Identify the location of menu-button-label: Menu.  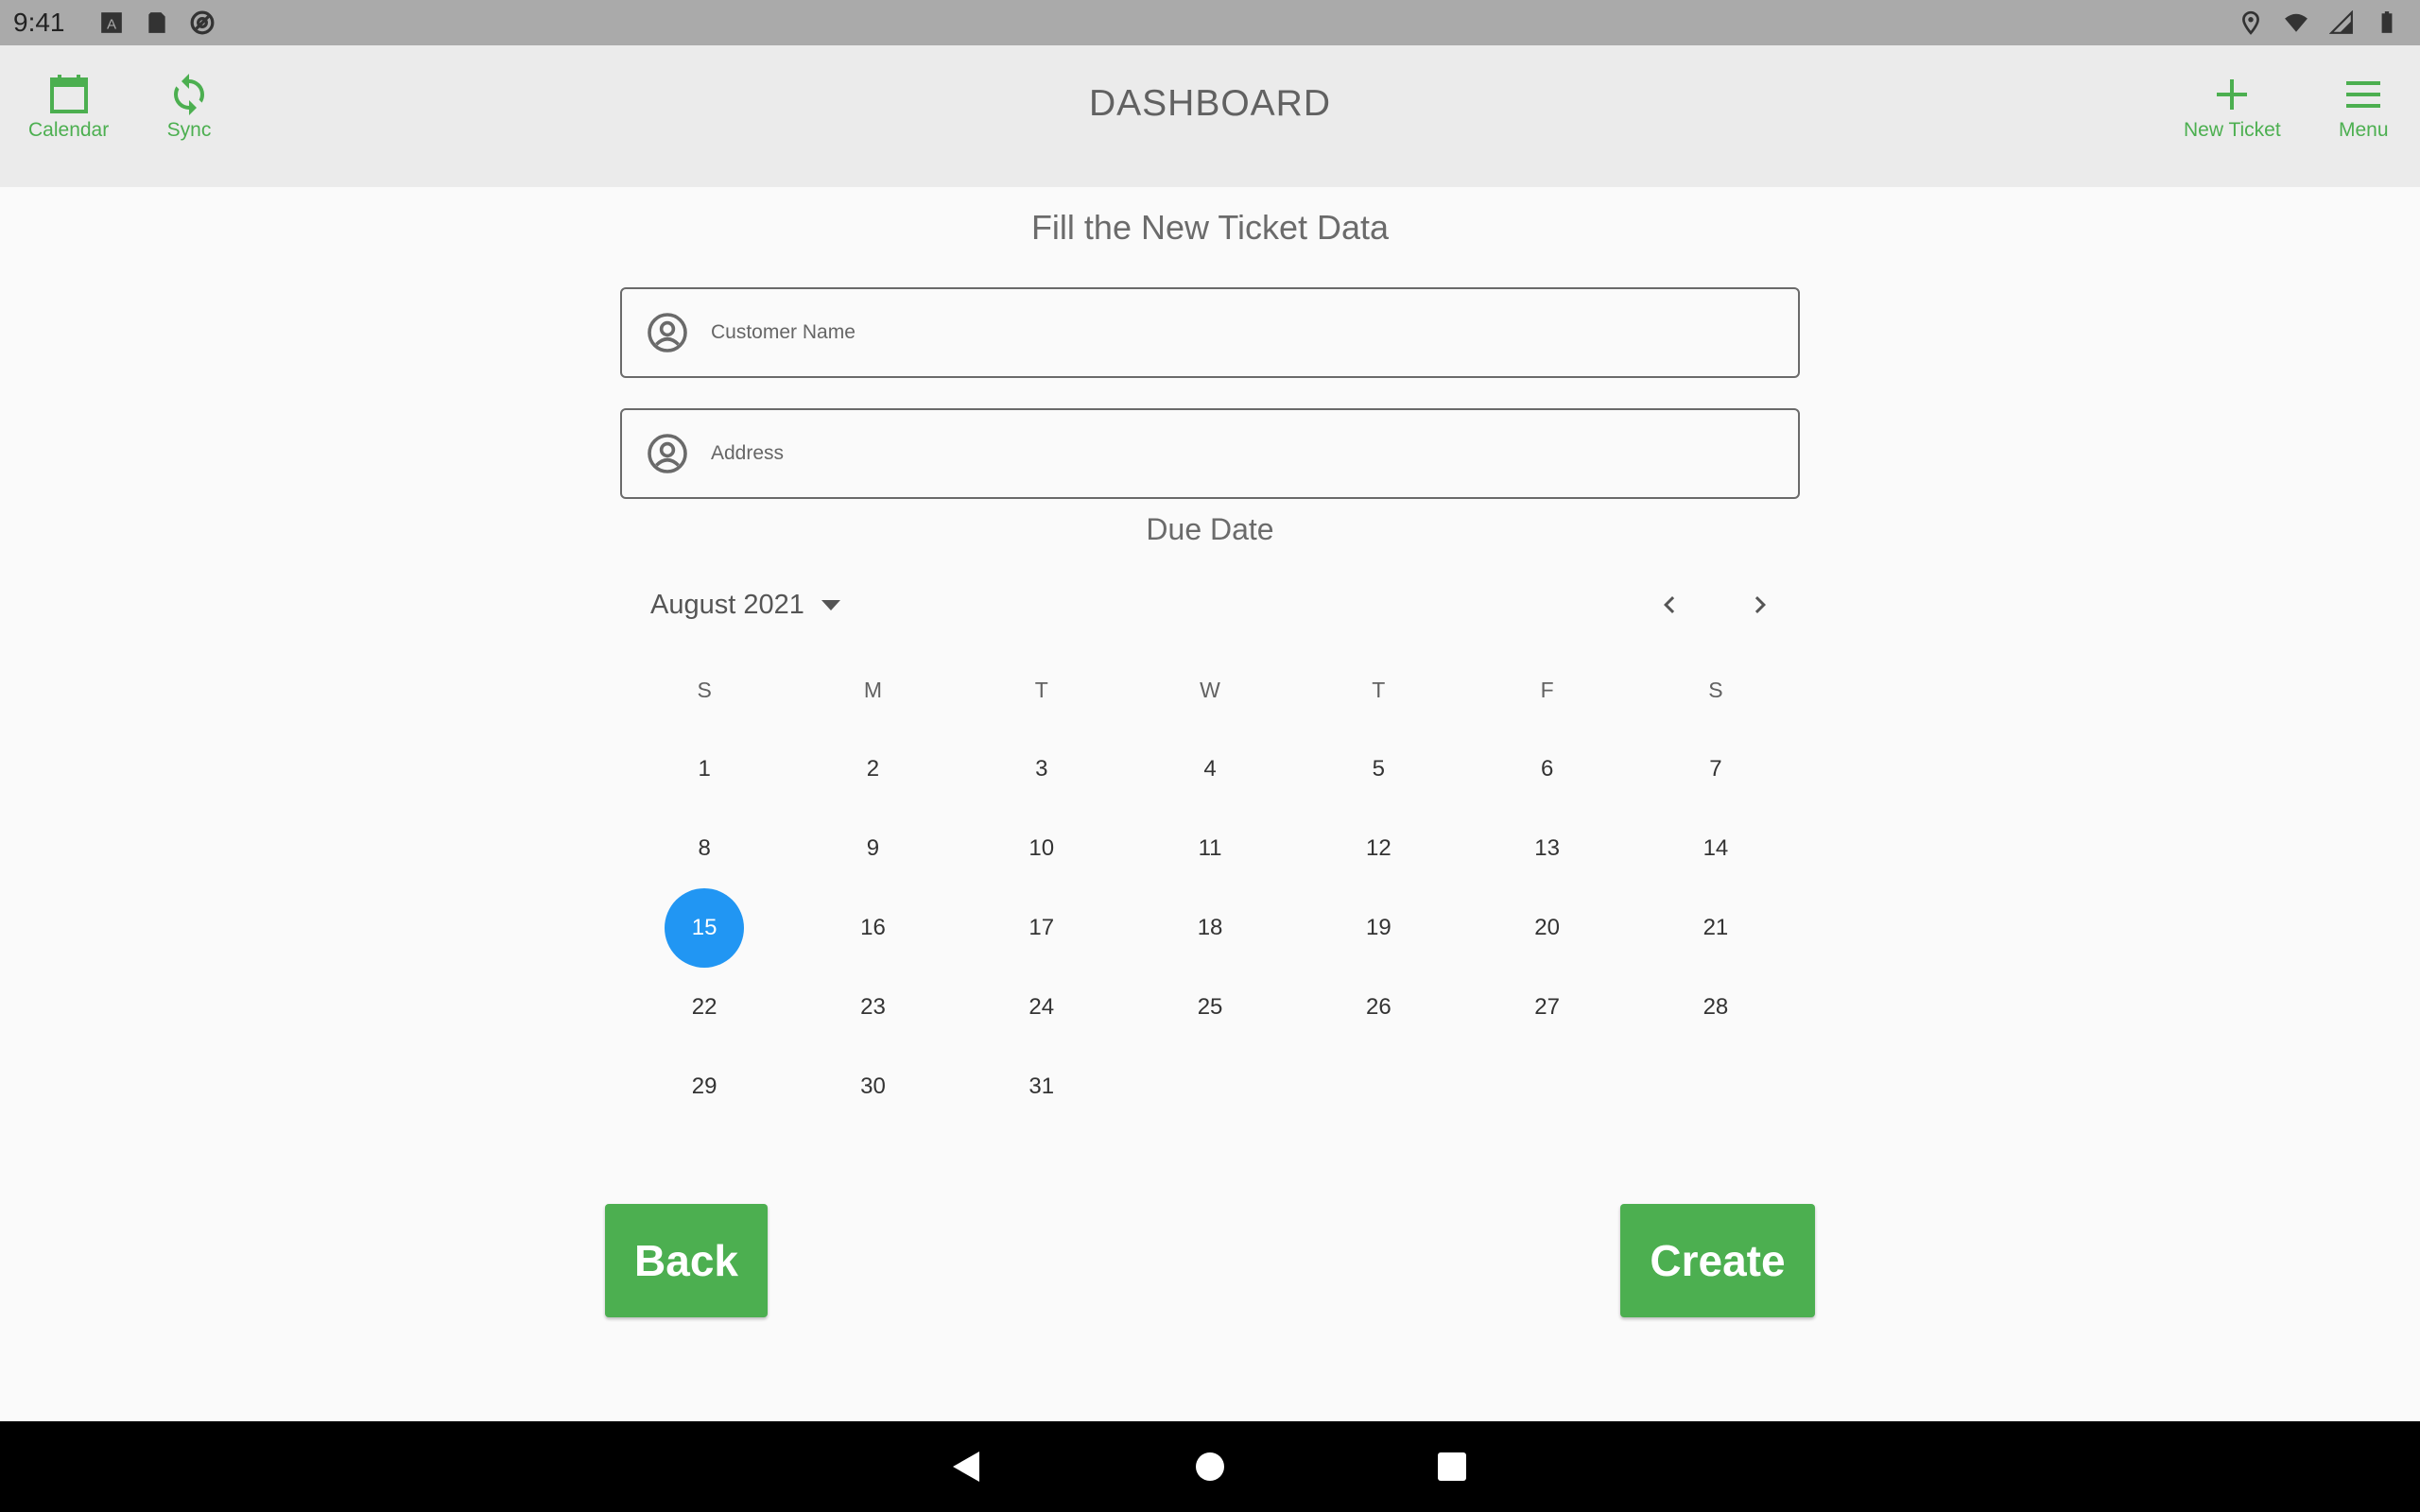
(2364, 130).